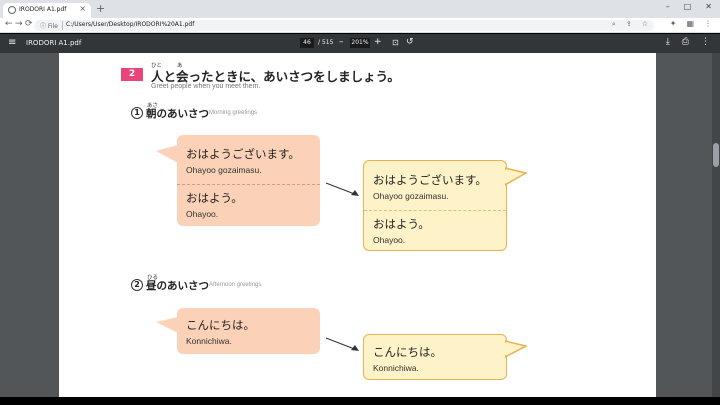 This screenshot has height=405, width=720. I want to click on address-bar-icons: ⌕ ⇪ ☆, so click(630, 24).